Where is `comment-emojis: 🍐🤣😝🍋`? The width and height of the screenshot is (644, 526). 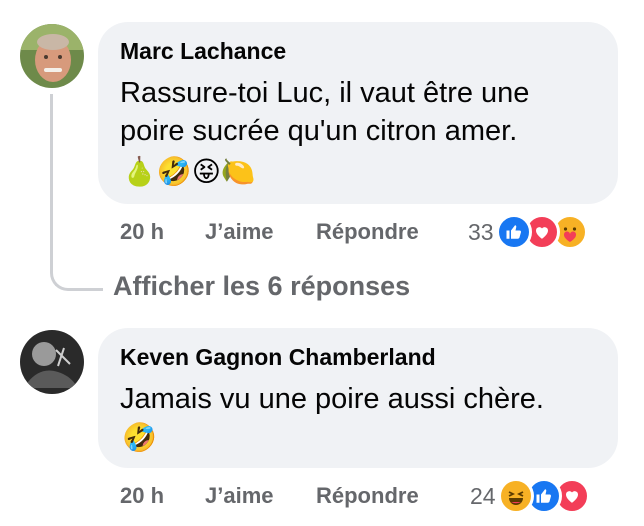
comment-emojis: 🍐🤣😝🍋 is located at coordinates (189, 171).